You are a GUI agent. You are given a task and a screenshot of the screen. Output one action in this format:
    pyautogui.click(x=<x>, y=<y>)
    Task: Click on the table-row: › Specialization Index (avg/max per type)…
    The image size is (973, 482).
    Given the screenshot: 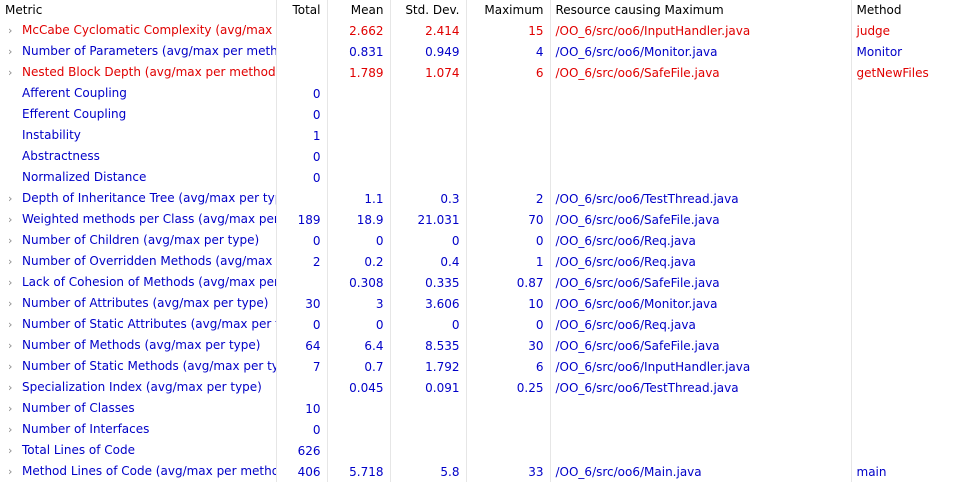 What is the action you would take?
    pyautogui.click(x=486, y=387)
    